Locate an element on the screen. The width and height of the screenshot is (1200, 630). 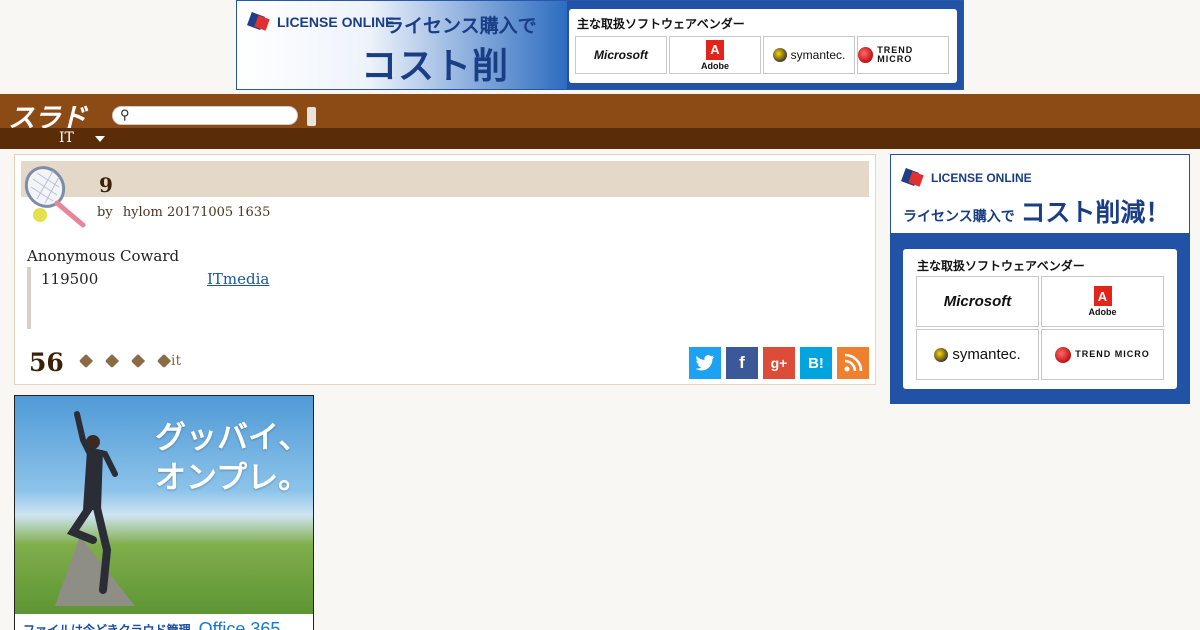
googleplus-share-button: g+ is located at coordinates (779, 363).